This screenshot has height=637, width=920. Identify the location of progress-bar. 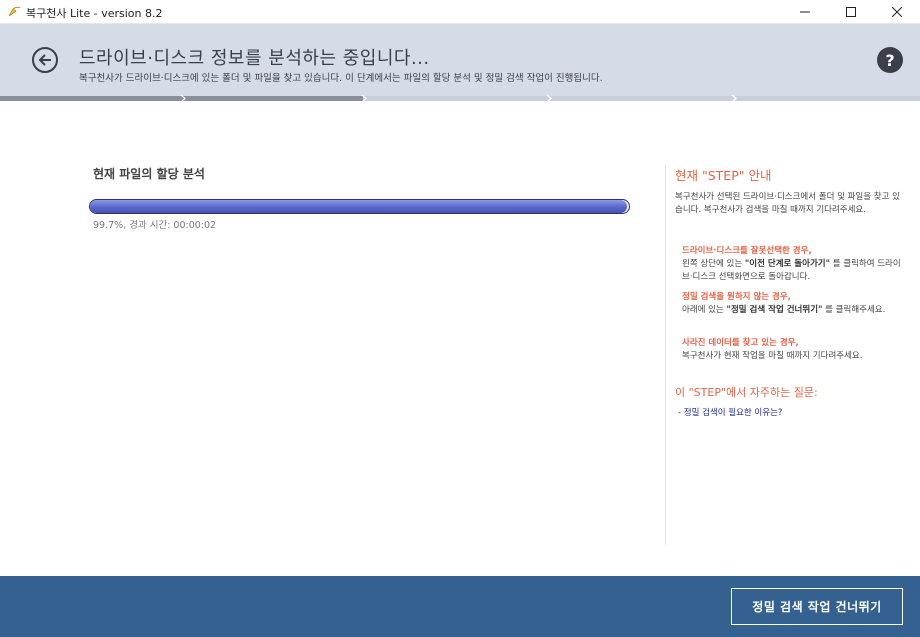
(359, 206).